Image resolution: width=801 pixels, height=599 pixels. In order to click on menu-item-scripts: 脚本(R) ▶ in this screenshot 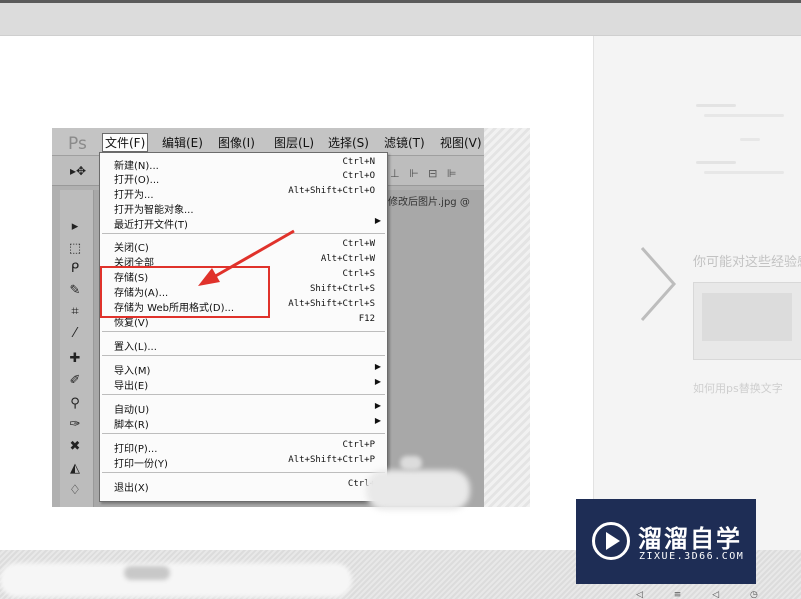, I will do `click(247, 423)`.